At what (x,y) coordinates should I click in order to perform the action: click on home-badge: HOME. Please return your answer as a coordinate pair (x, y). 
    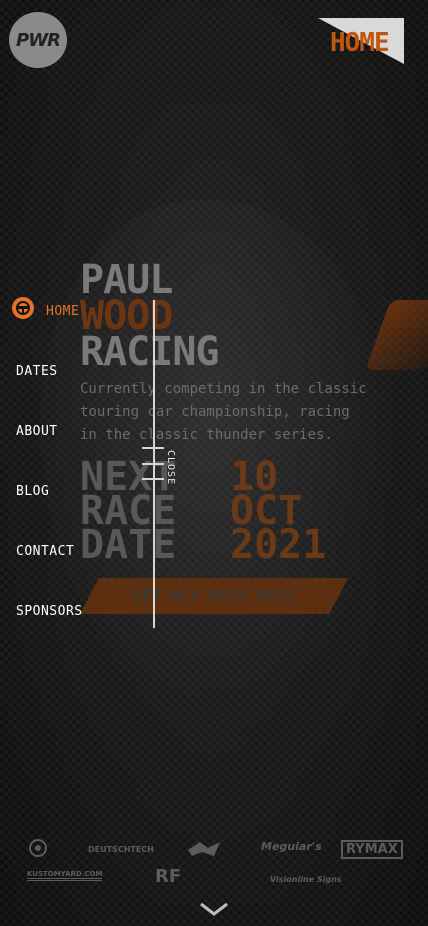
    Looking at the image, I should click on (361, 41).